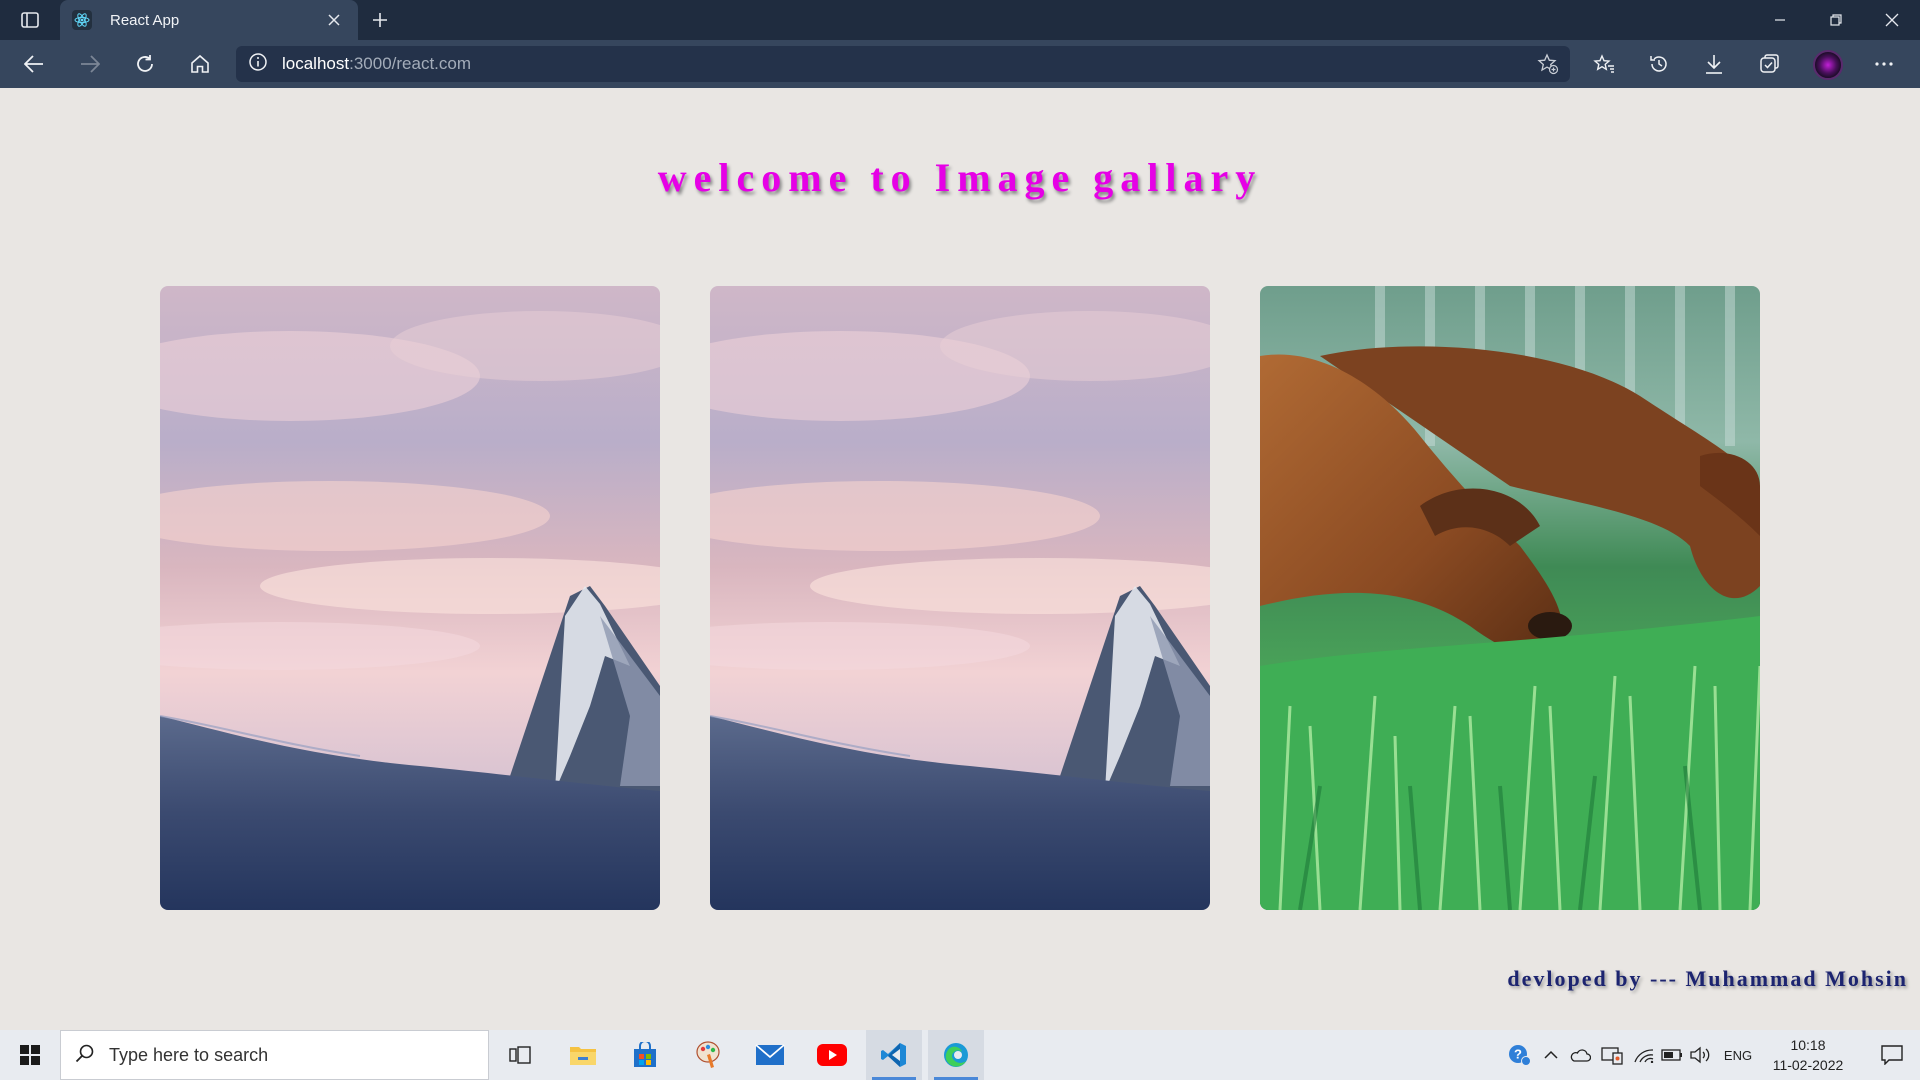 This screenshot has height=1080, width=1920. Describe the element at coordinates (832, 1055) in the screenshot. I see `youtube-icon` at that location.